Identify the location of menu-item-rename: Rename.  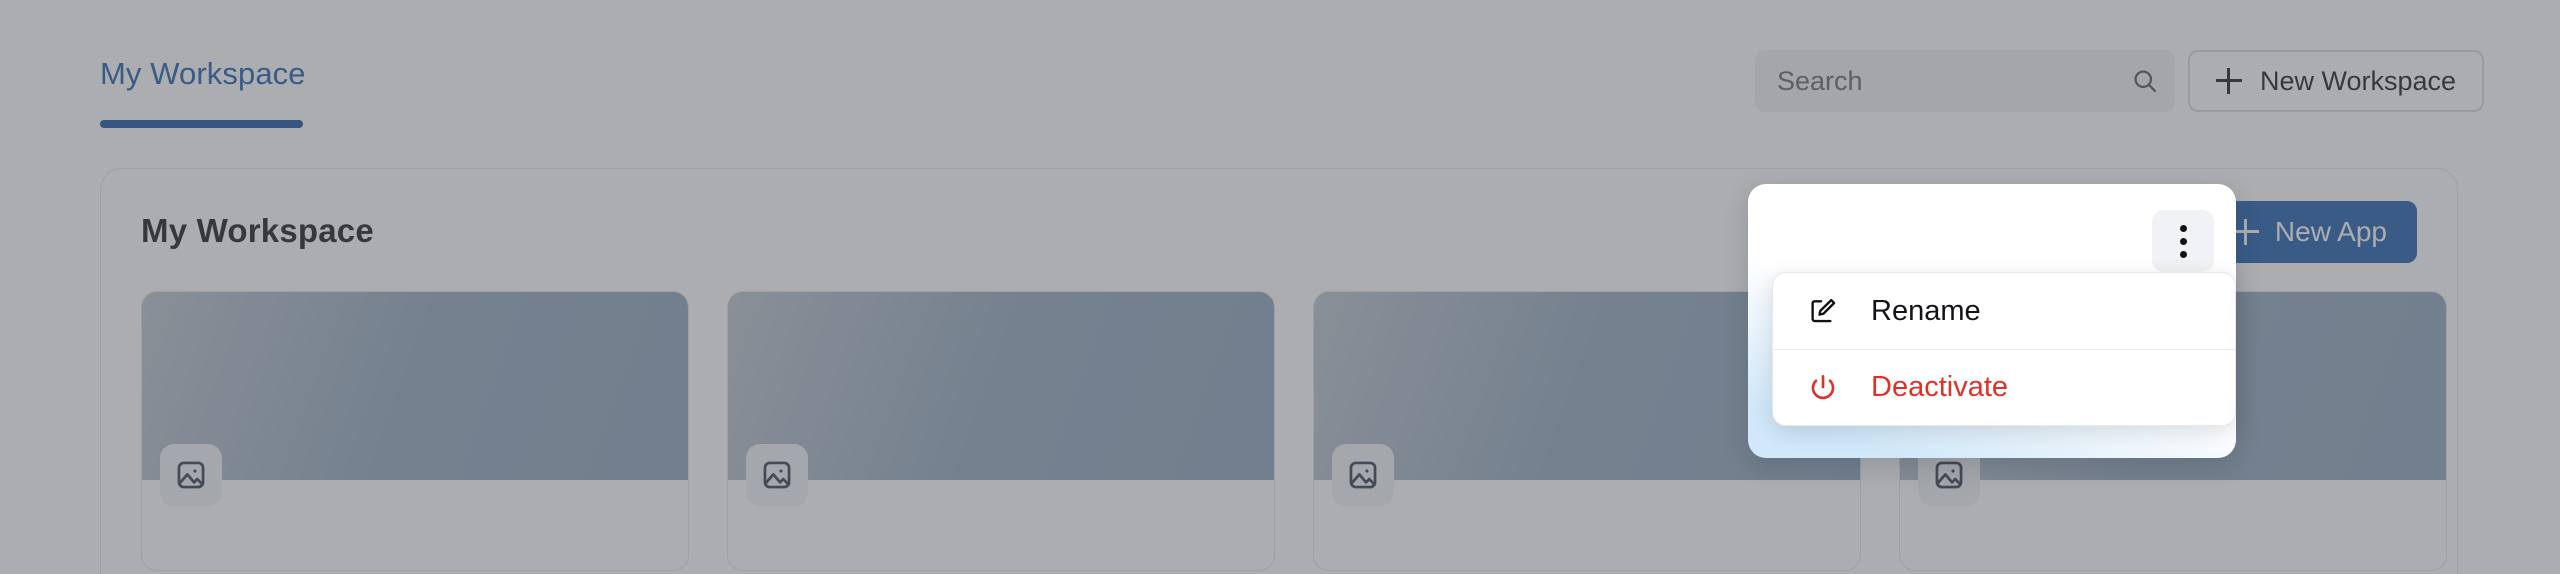
(2004, 311).